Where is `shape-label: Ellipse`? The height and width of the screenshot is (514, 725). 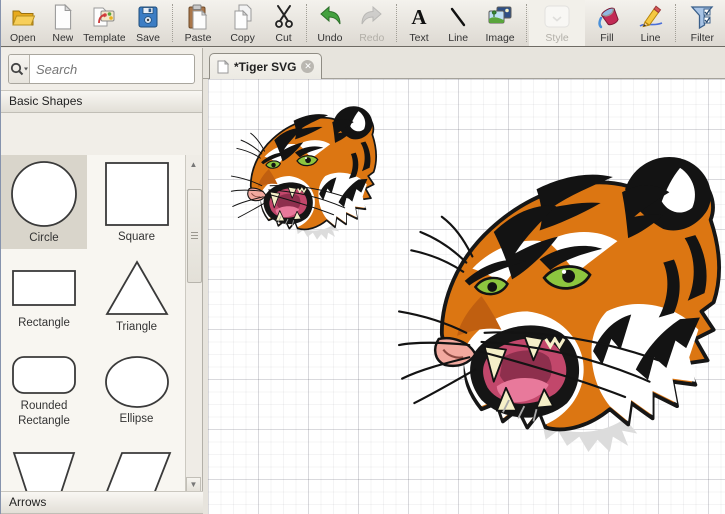
shape-label: Ellipse is located at coordinates (136, 419).